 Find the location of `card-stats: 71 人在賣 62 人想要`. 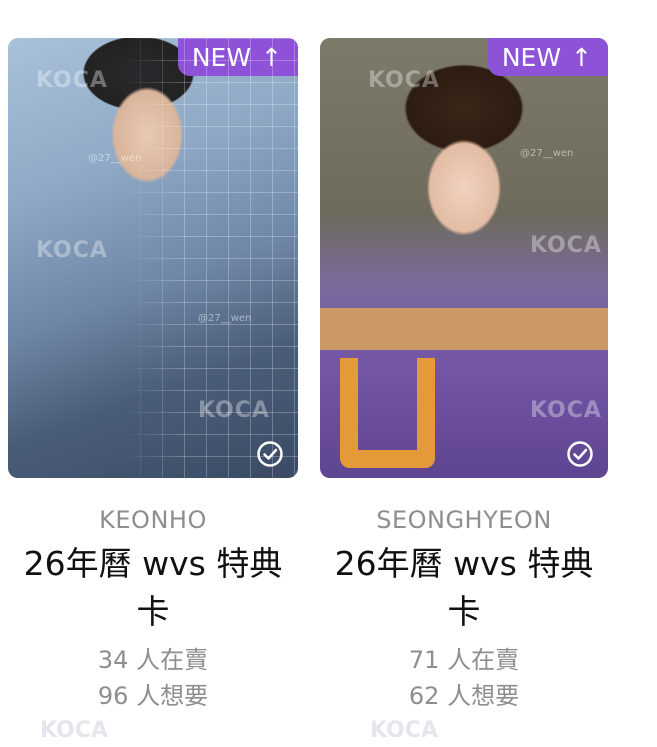

card-stats: 71 人在賣 62 人想要 is located at coordinates (464, 678).